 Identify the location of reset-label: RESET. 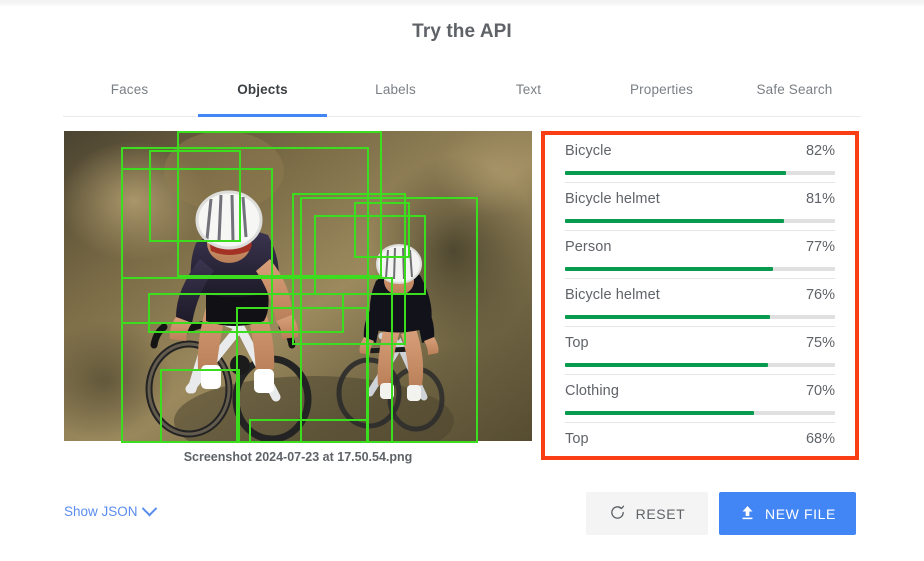
(660, 513).